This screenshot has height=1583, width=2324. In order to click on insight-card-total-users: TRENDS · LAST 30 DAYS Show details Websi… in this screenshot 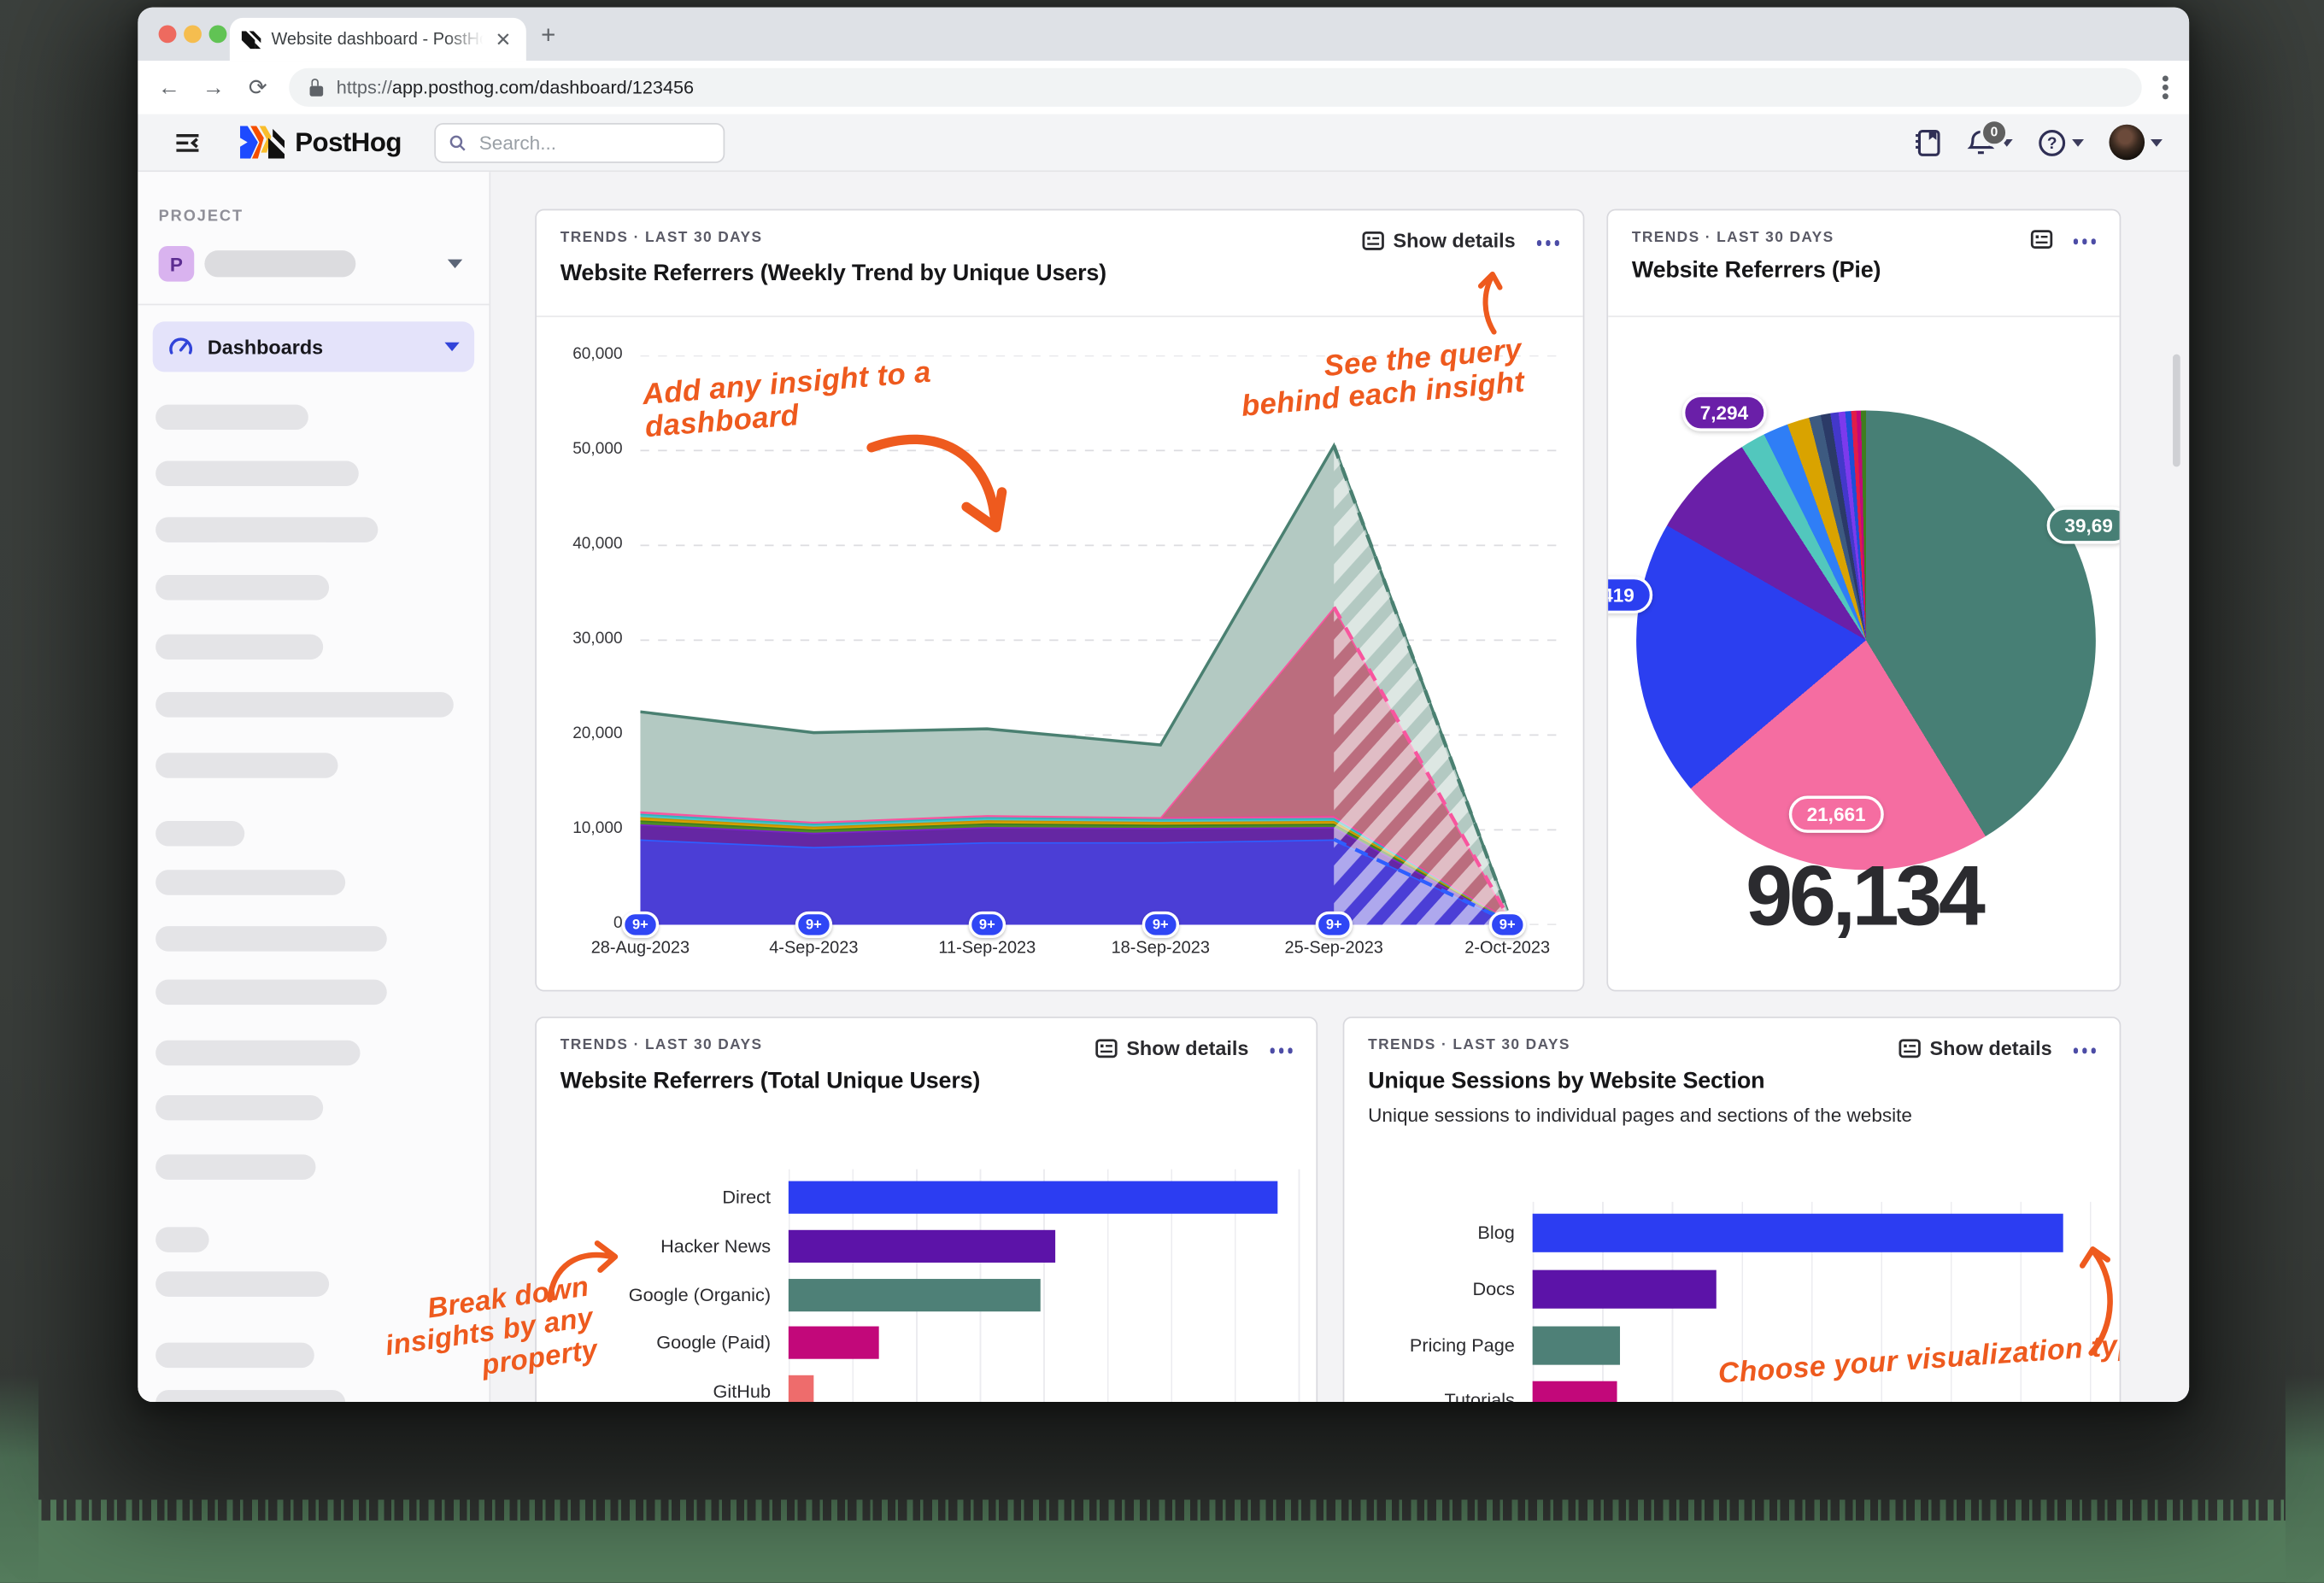, I will do `click(926, 1210)`.